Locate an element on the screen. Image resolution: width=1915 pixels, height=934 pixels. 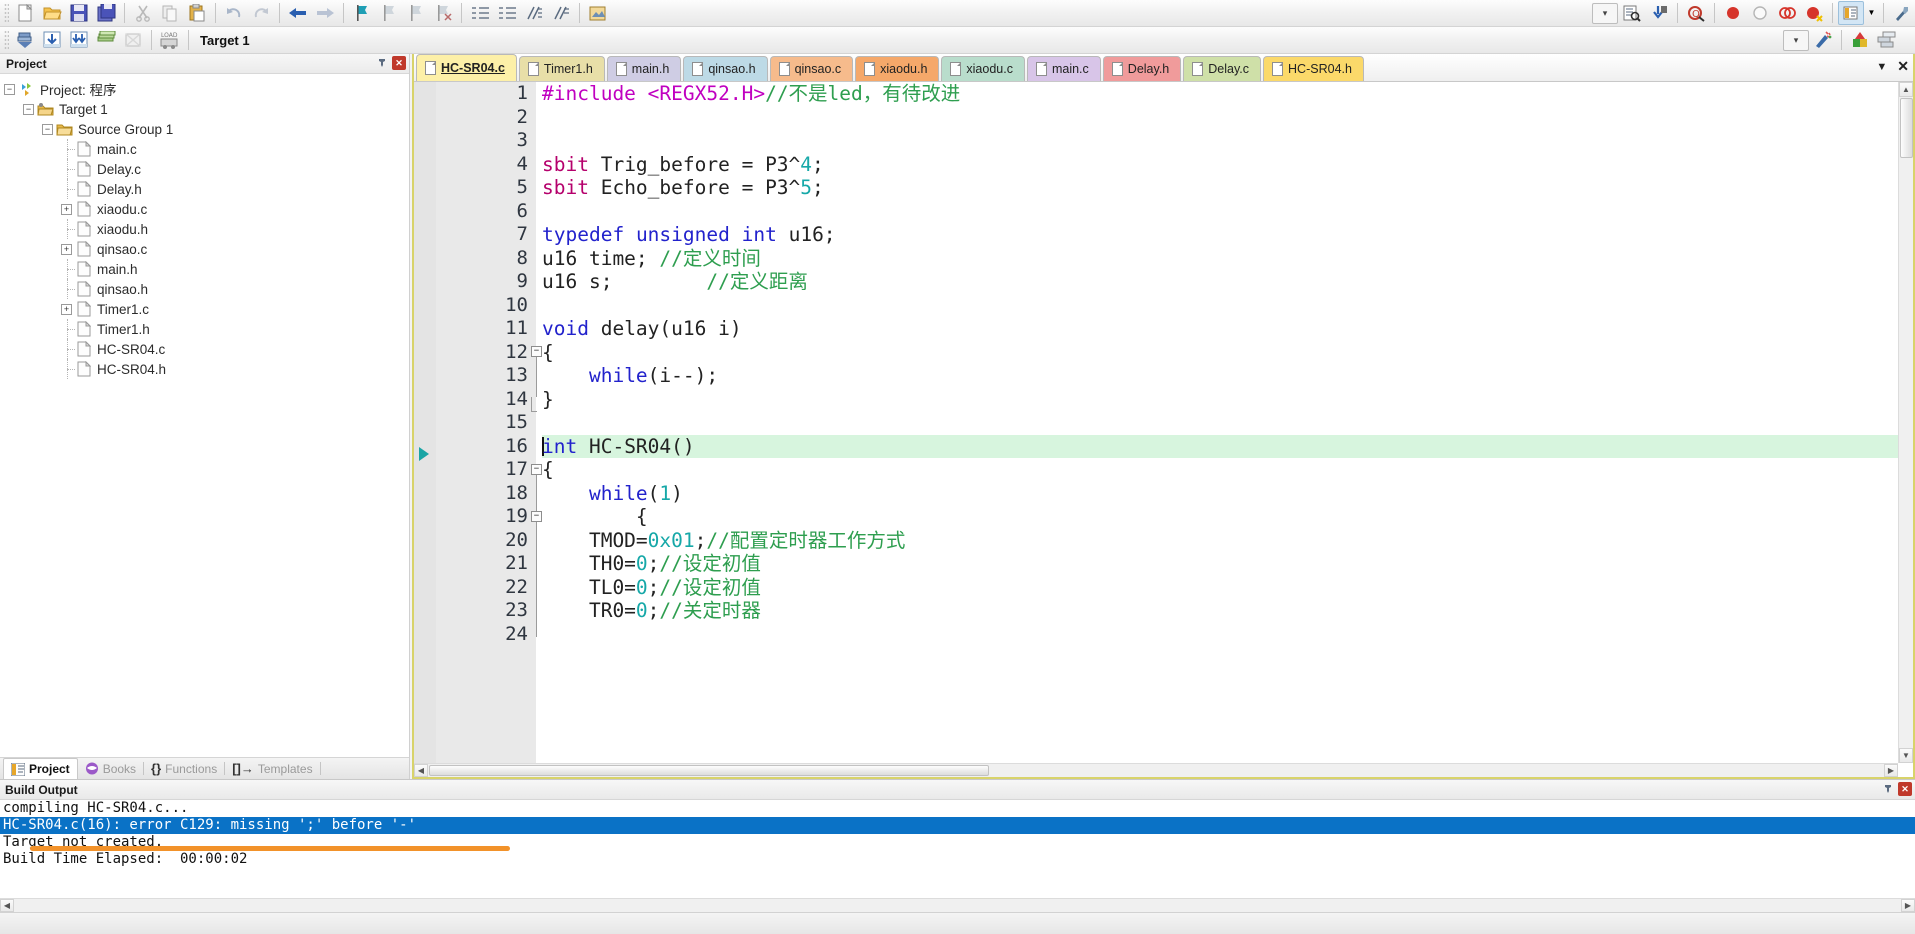
indent-increase-icon is located at coordinates (480, 13).